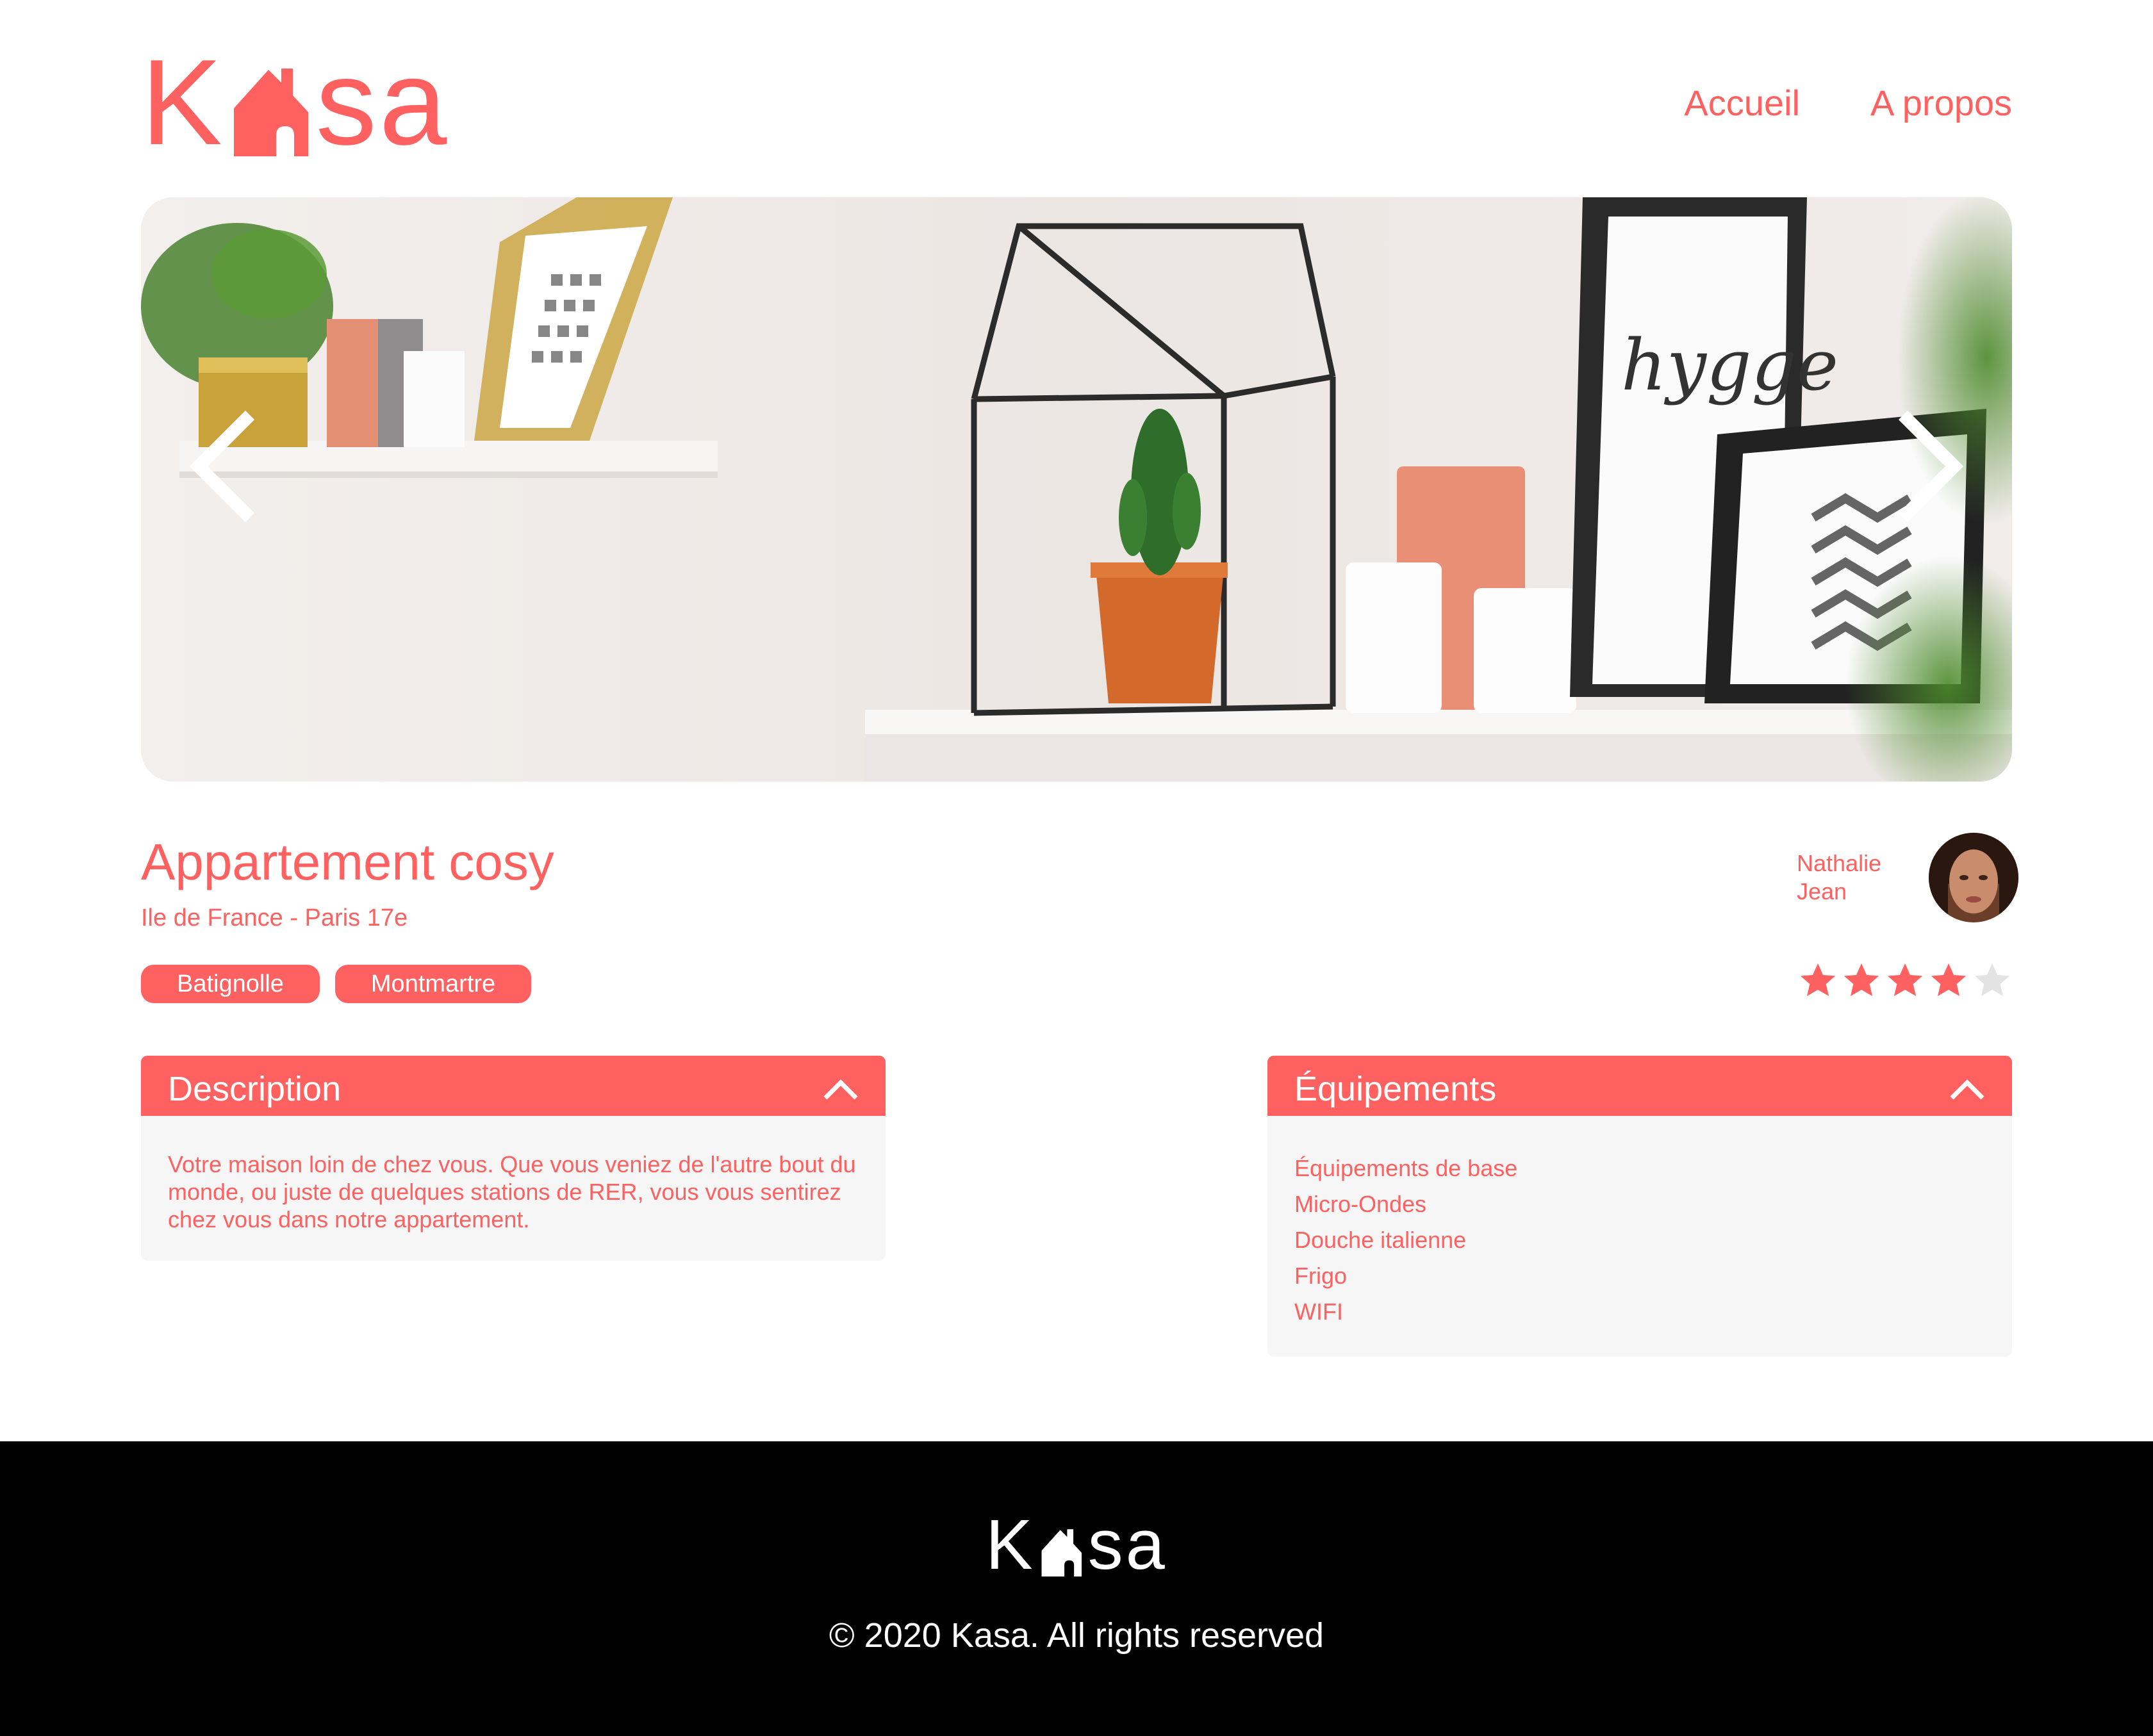  I want to click on star-empty-icon, so click(1992, 980).